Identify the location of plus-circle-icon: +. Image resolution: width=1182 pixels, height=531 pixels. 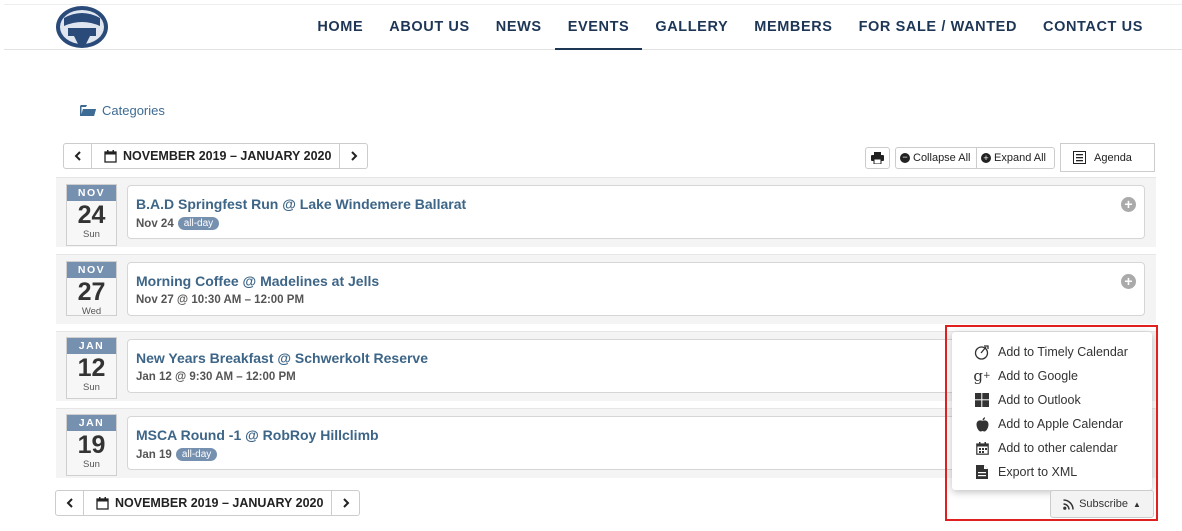
(986, 158).